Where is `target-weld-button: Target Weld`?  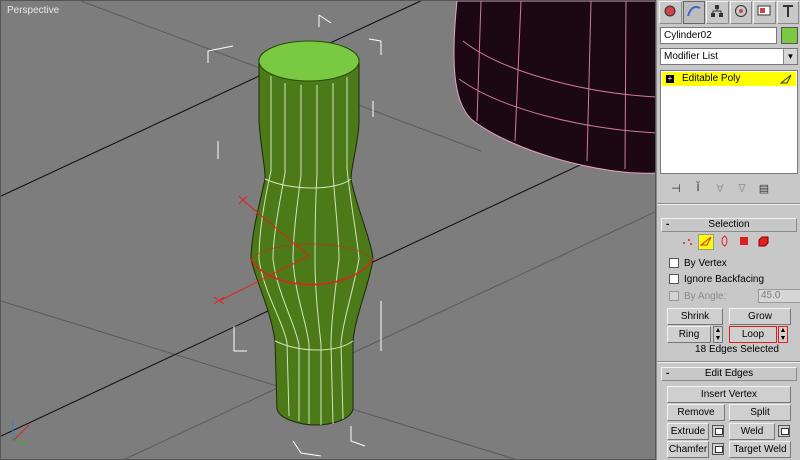 target-weld-button: Target Weld is located at coordinates (760, 449).